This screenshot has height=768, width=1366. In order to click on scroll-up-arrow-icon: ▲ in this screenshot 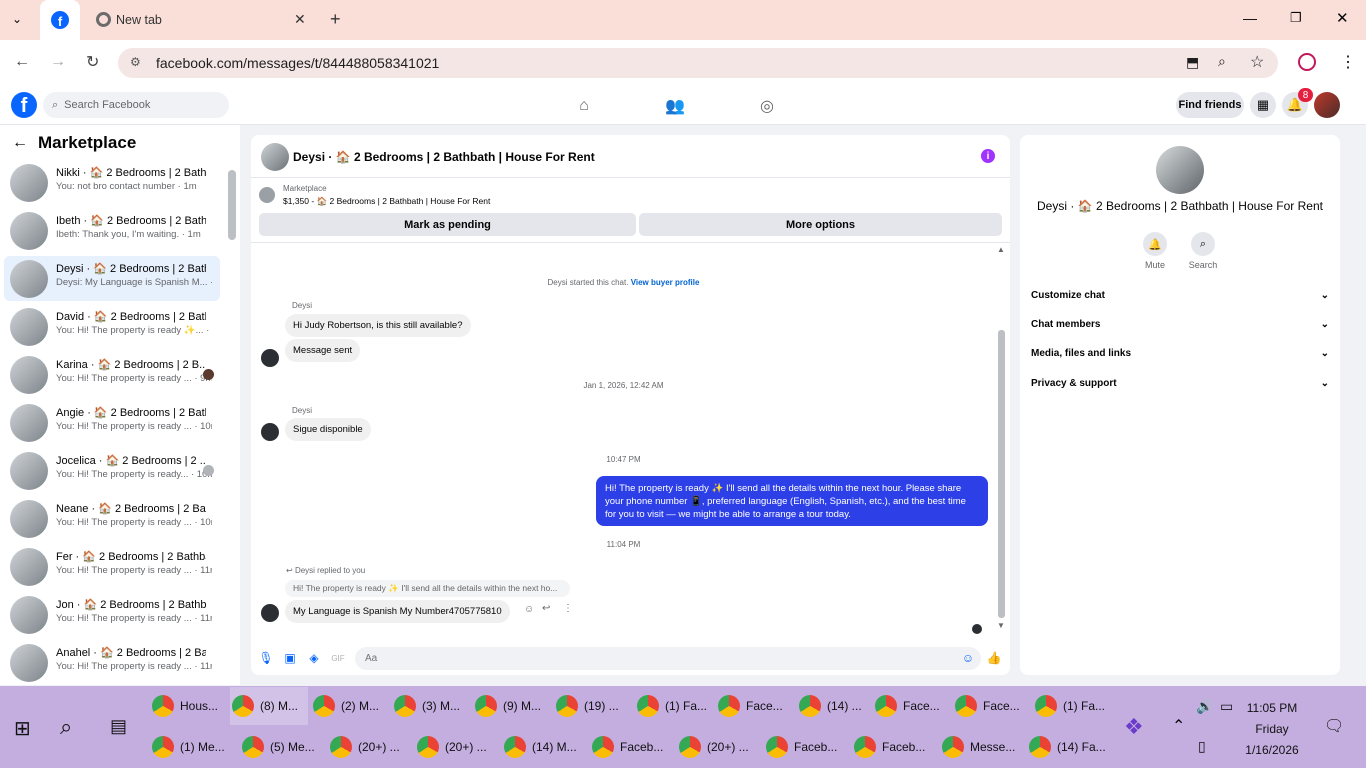, I will do `click(1001, 249)`.